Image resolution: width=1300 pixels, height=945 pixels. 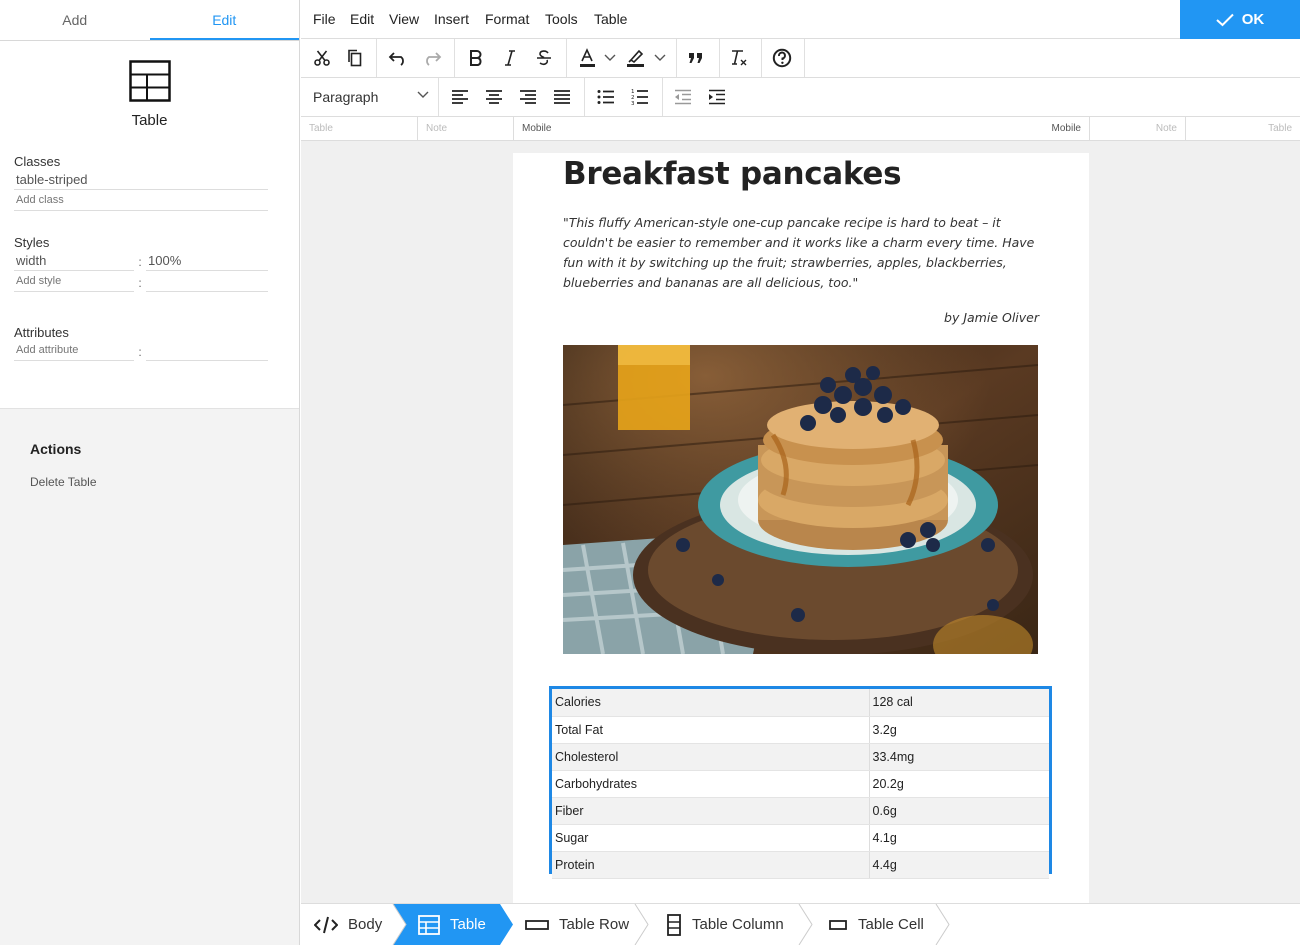 What do you see at coordinates (610, 19) in the screenshot?
I see `menu-table: Table` at bounding box center [610, 19].